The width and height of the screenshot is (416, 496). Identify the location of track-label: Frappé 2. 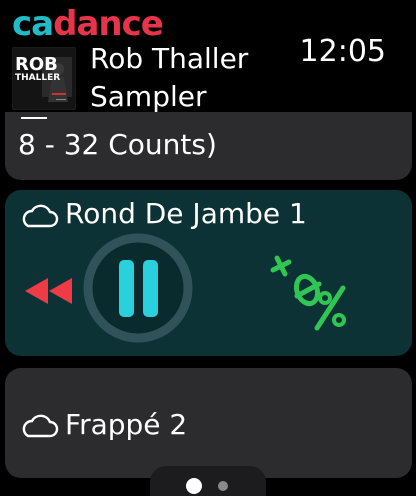
(126, 424).